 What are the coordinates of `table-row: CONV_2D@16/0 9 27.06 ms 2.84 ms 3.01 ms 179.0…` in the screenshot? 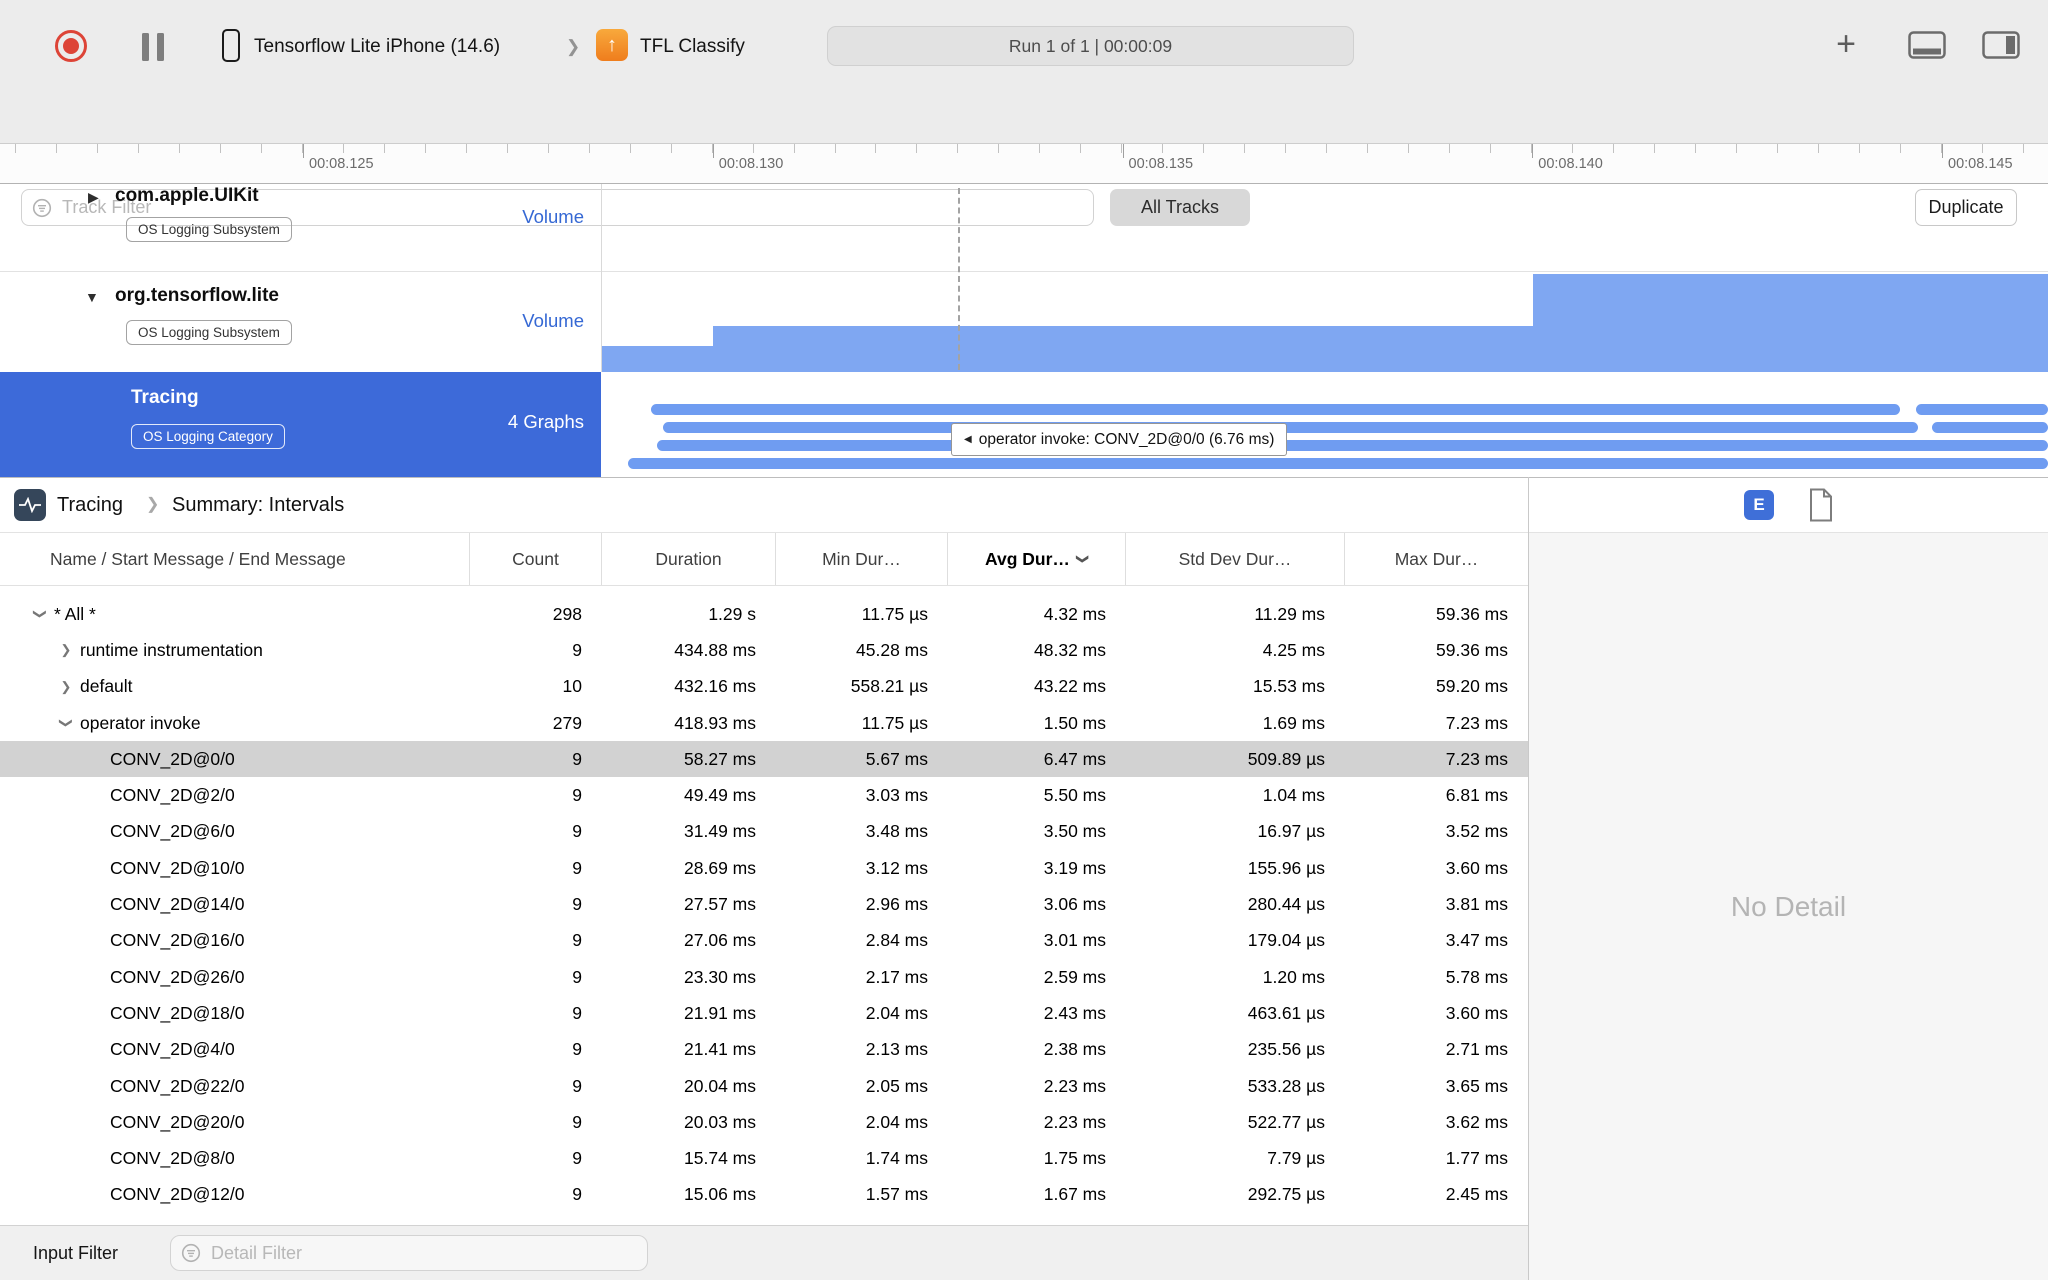 It's located at (764, 941).